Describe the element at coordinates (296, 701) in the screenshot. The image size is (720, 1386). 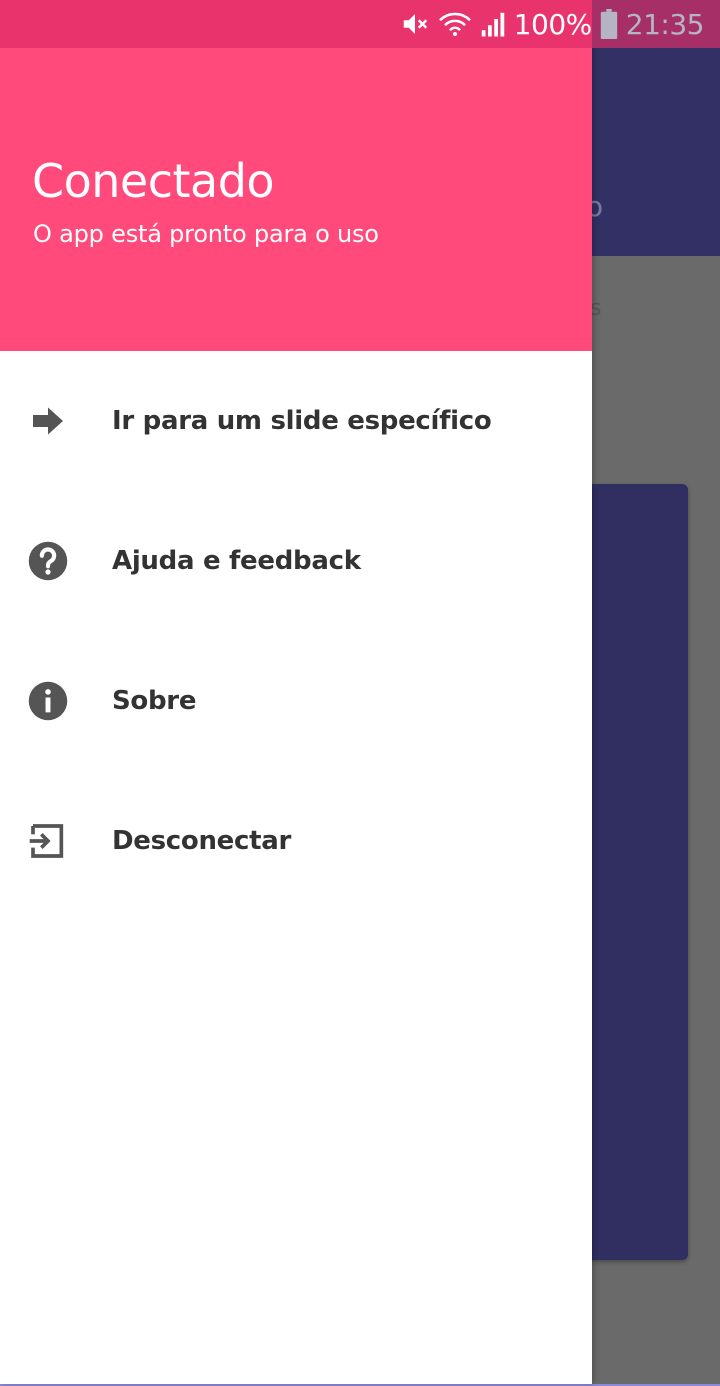
I see `menu-item-about: Sobre` at that location.